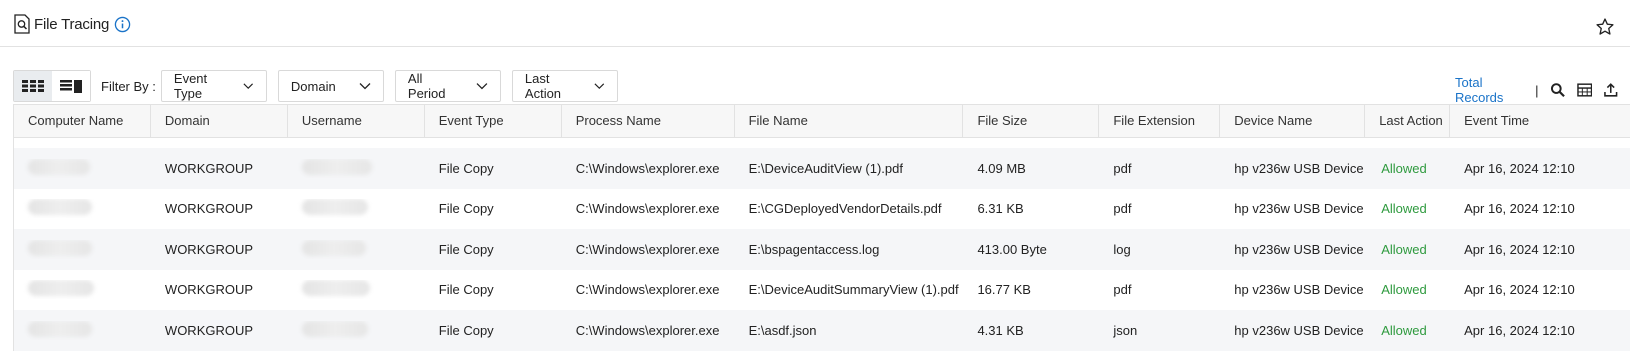 This screenshot has width=1630, height=364. Describe the element at coordinates (213, 86) in the screenshot. I see `event-type-filter: Event Type` at that location.